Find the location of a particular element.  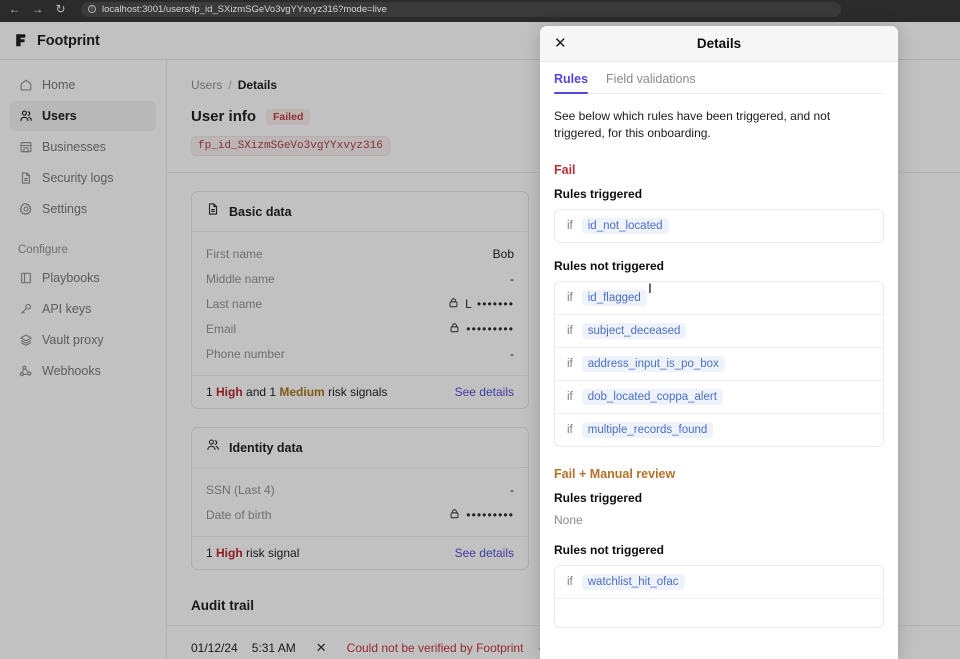

info-icon: i is located at coordinates (92, 9).